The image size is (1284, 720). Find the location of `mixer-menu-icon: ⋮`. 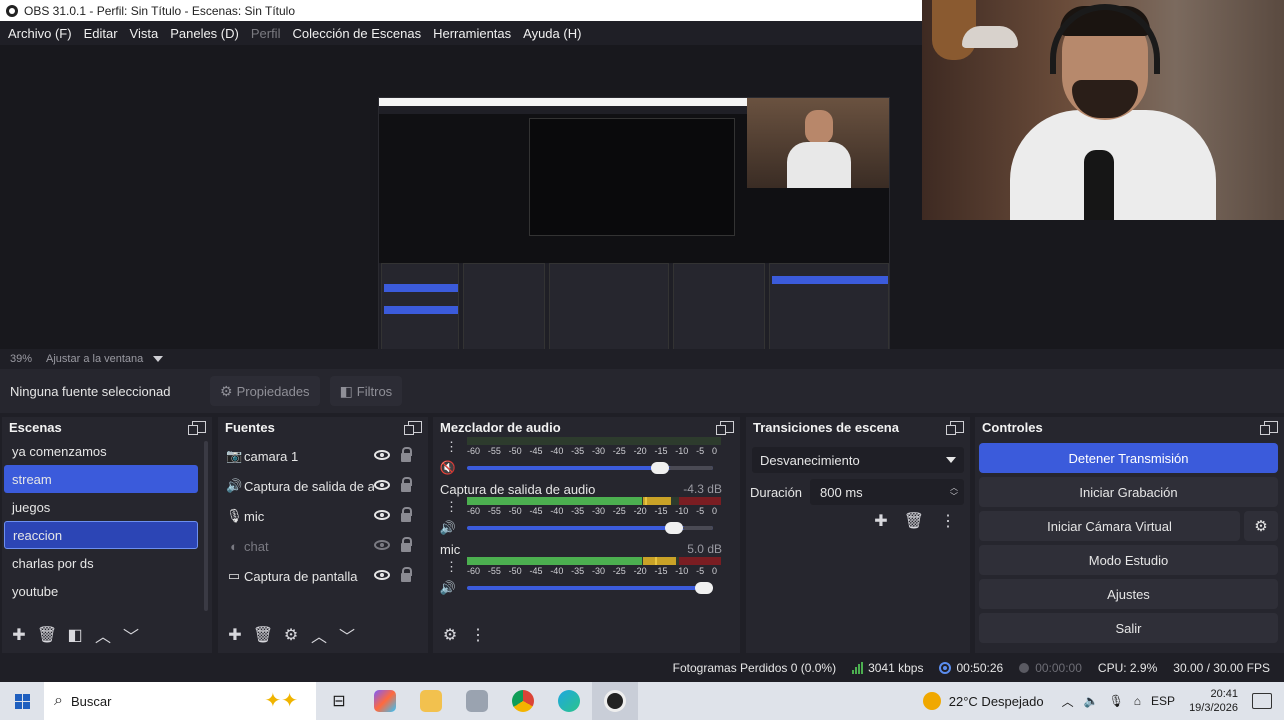

mixer-menu-icon: ⋮ is located at coordinates (478, 635).